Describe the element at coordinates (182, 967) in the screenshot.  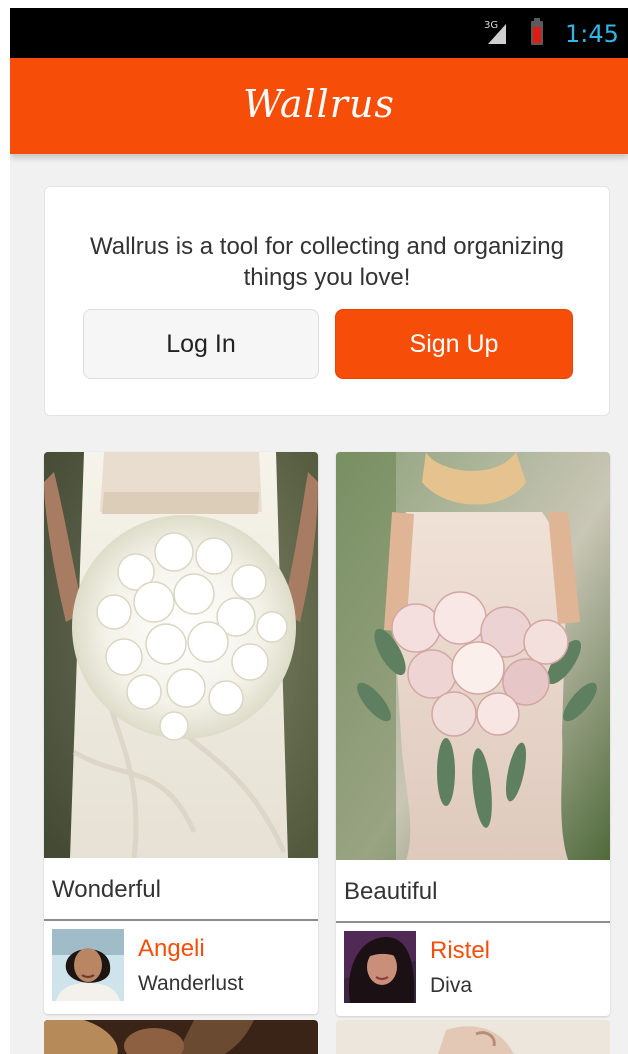
I see `pin-user: Angeli Wanderlust` at that location.